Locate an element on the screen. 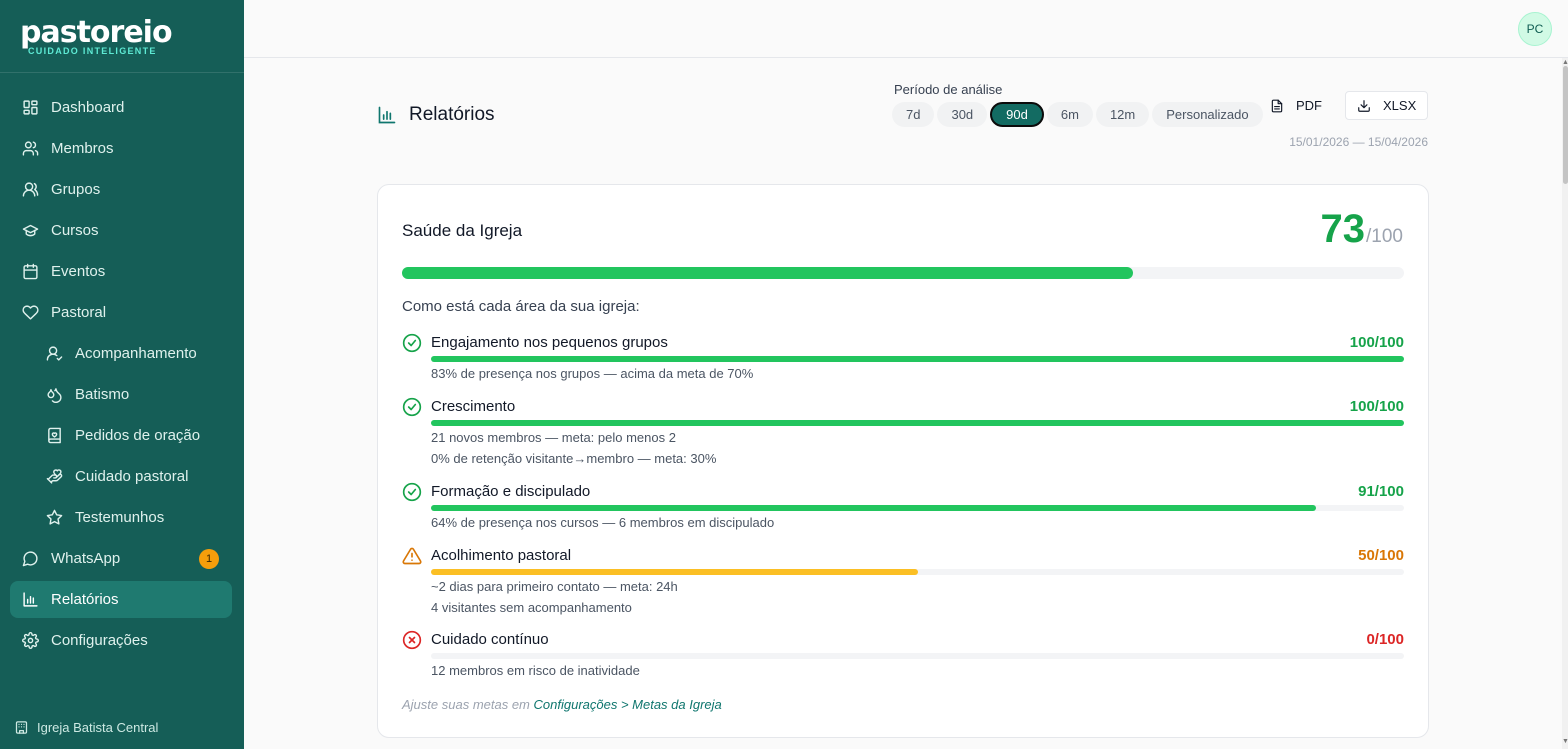 This screenshot has height=749, width=1568. notification-badge: 1 is located at coordinates (209, 559).